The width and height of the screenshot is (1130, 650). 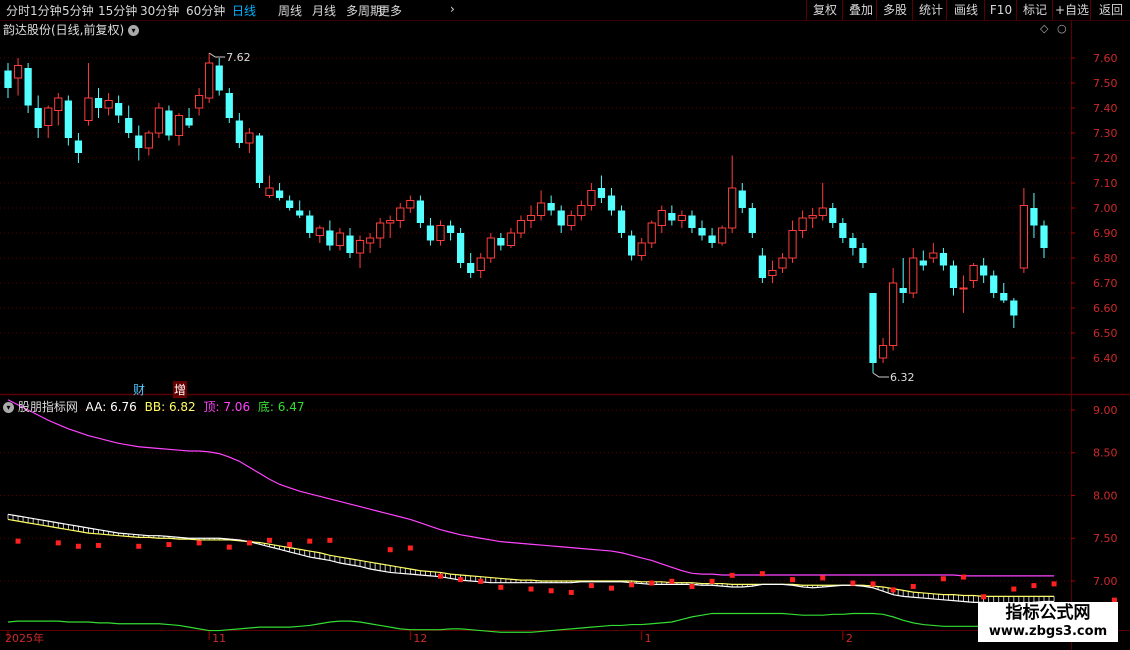 What do you see at coordinates (1105, 581) in the screenshot?
I see `indicator-tick-label: 7.00` at bounding box center [1105, 581].